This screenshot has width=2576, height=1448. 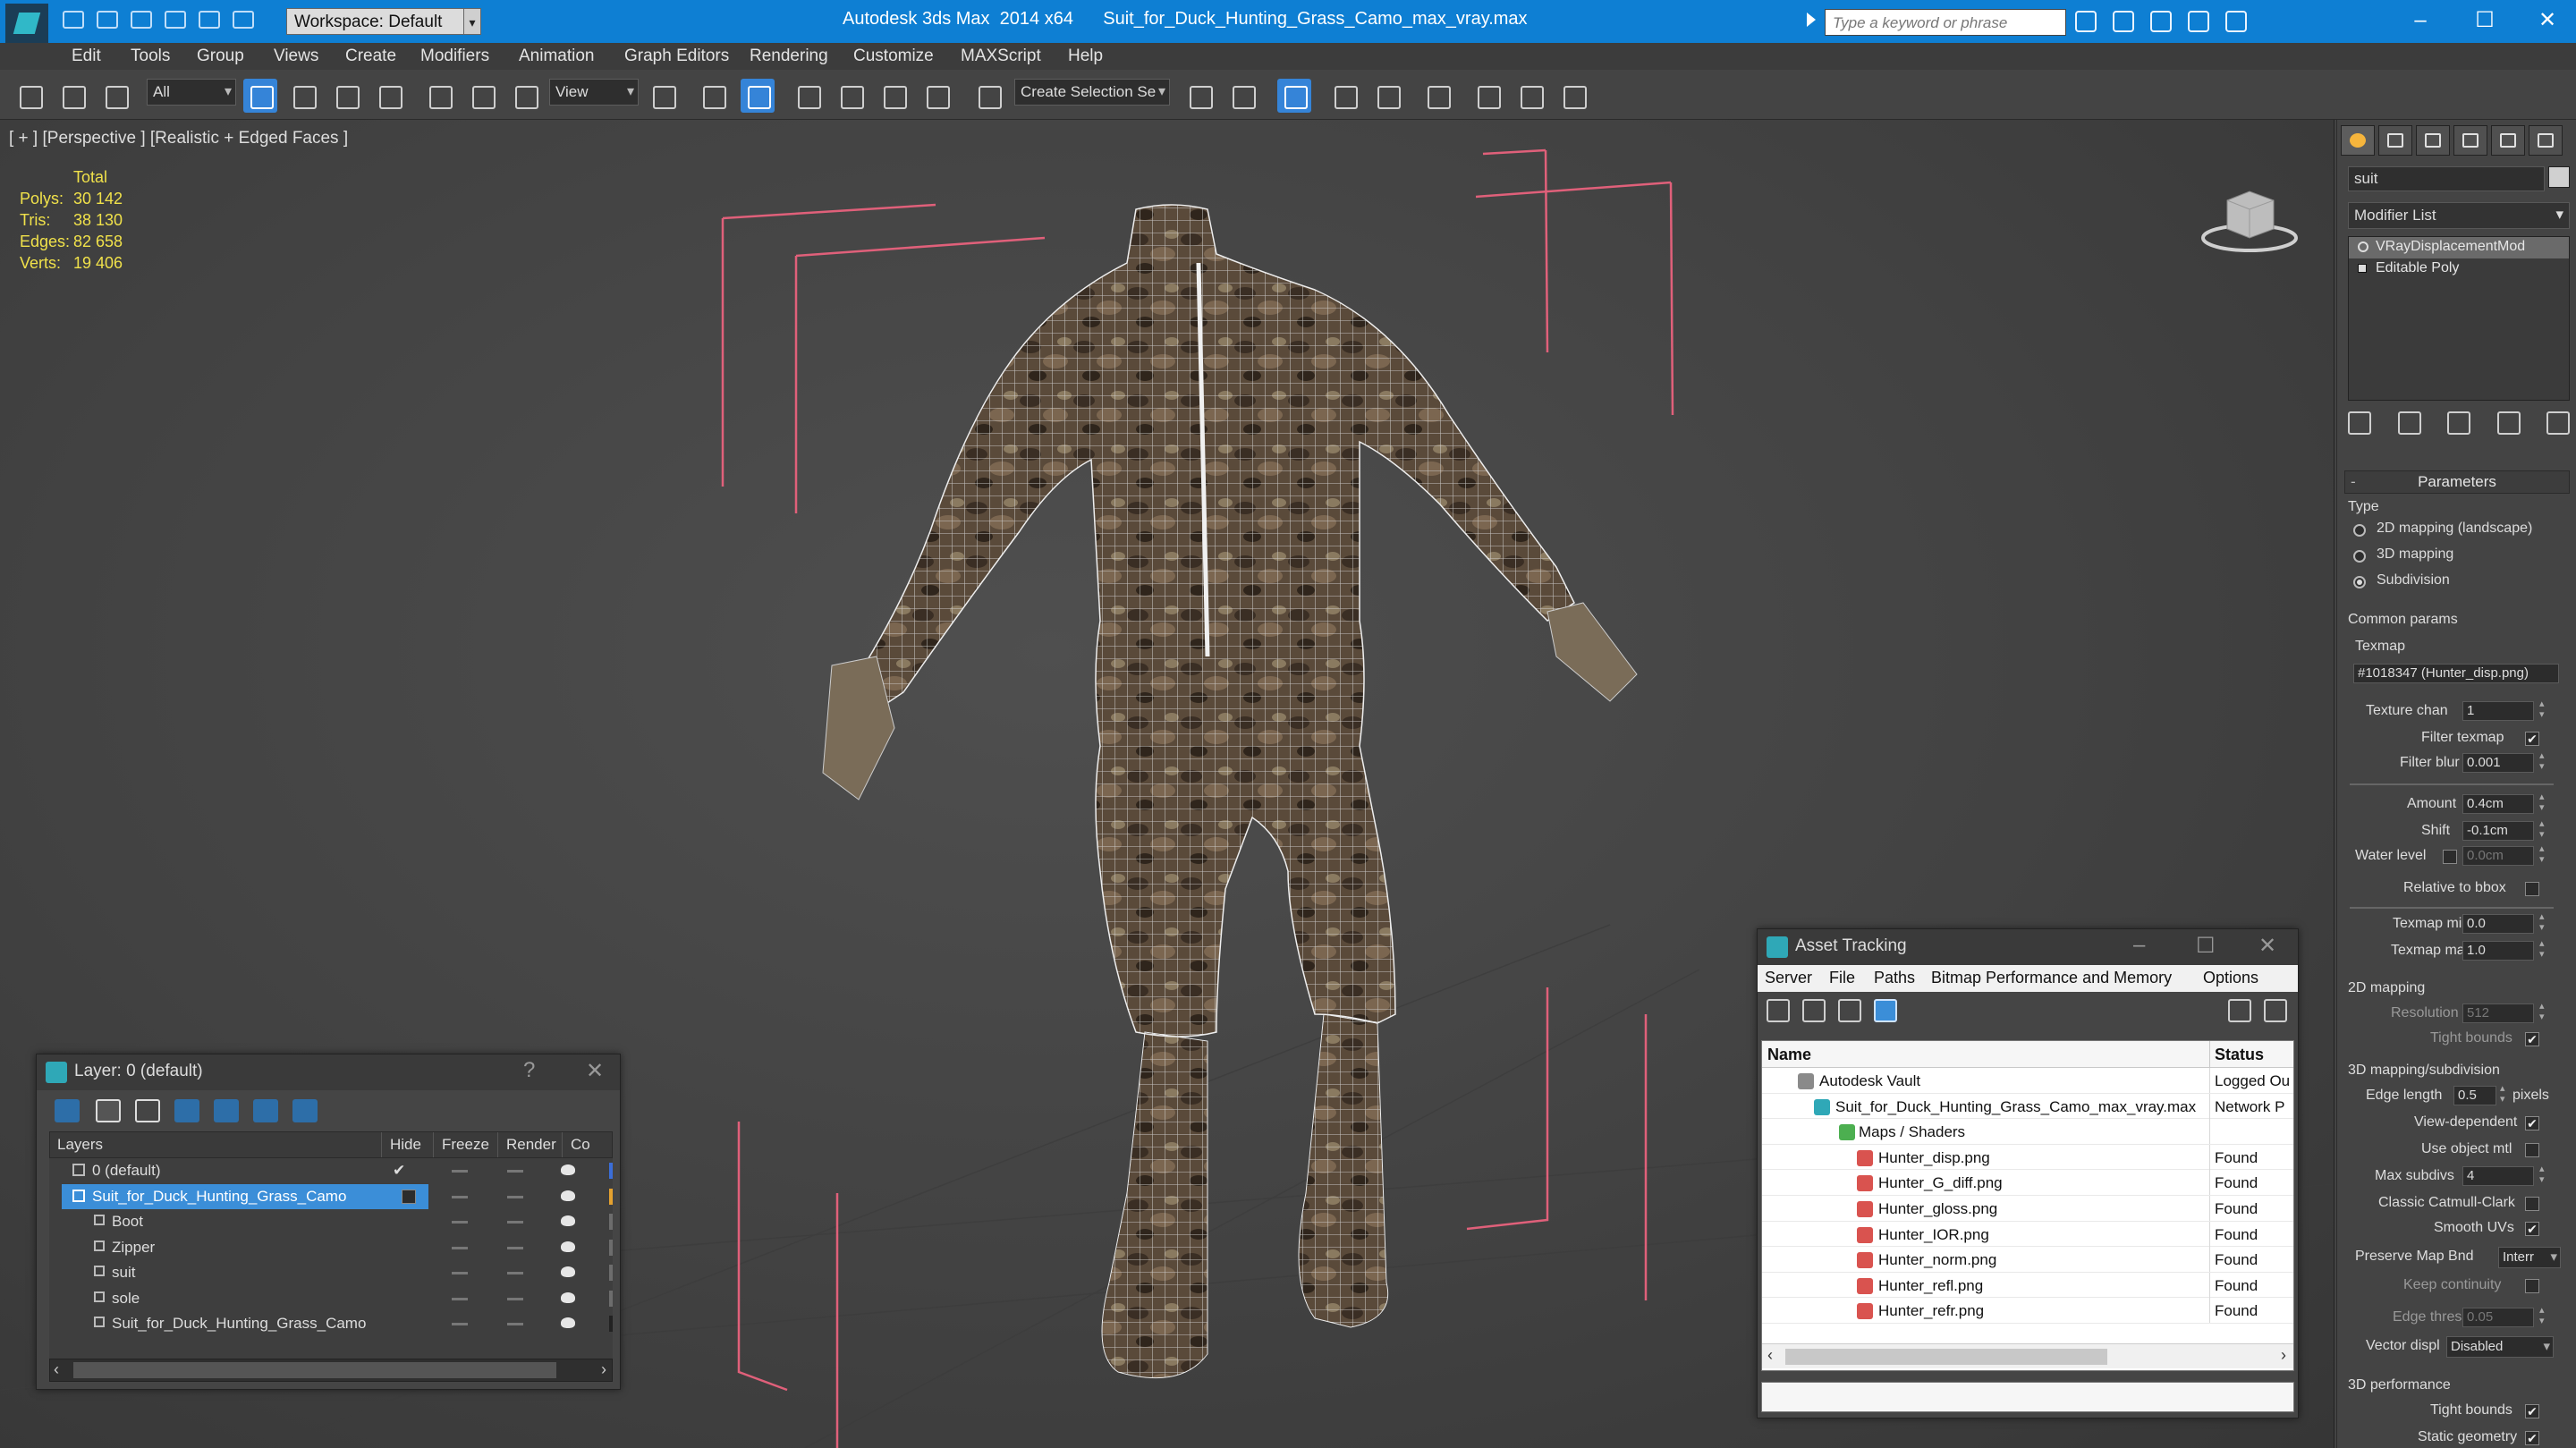 What do you see at coordinates (808, 96) in the screenshot?
I see `snaps-toggle-icon` at bounding box center [808, 96].